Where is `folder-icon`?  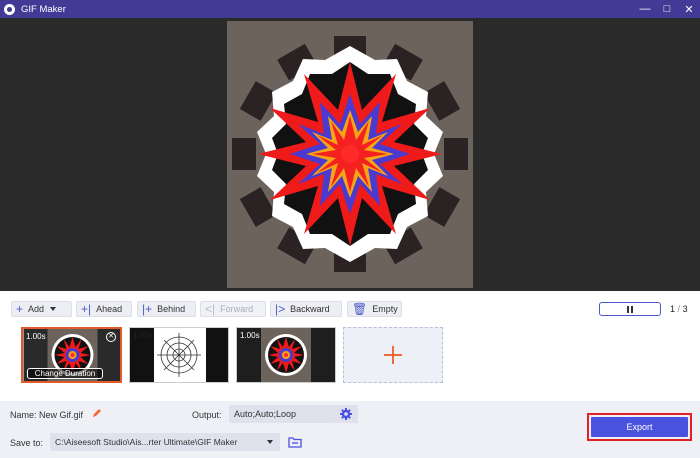
folder-icon is located at coordinates (295, 442).